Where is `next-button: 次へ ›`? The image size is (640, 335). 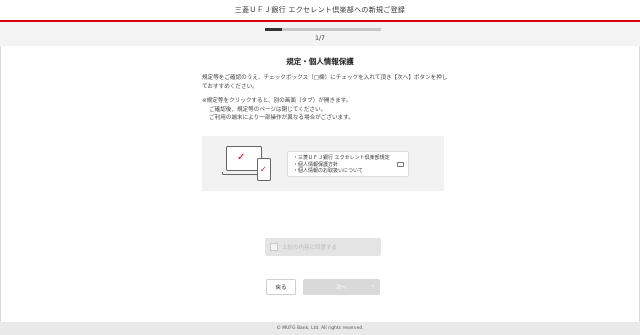 next-button: 次へ › is located at coordinates (341, 287).